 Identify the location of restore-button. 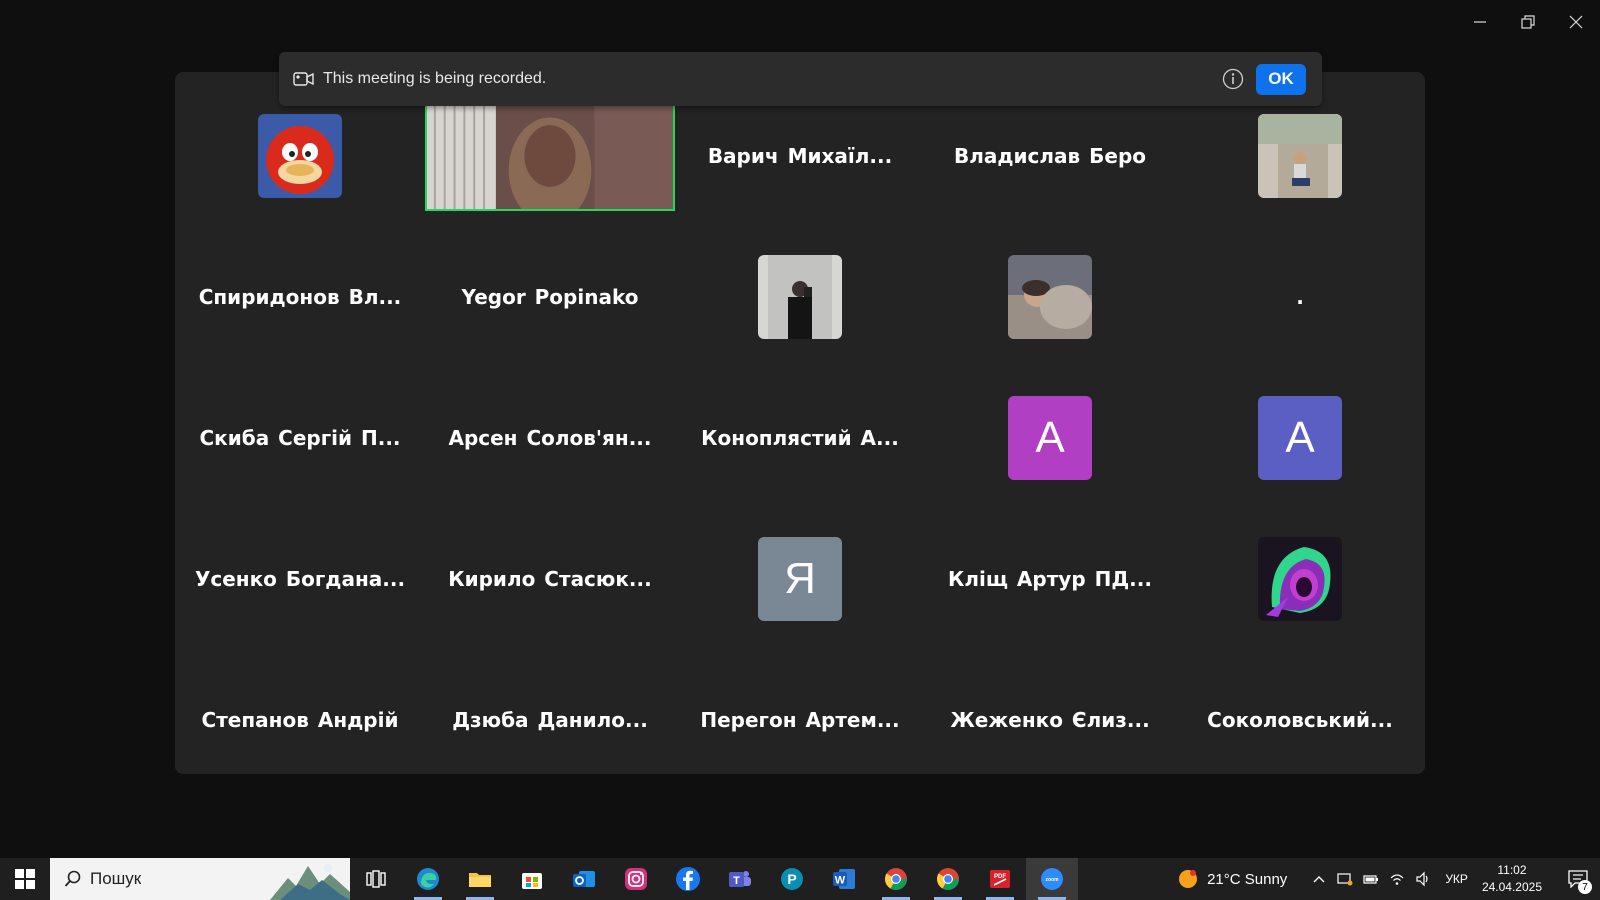
(1528, 22).